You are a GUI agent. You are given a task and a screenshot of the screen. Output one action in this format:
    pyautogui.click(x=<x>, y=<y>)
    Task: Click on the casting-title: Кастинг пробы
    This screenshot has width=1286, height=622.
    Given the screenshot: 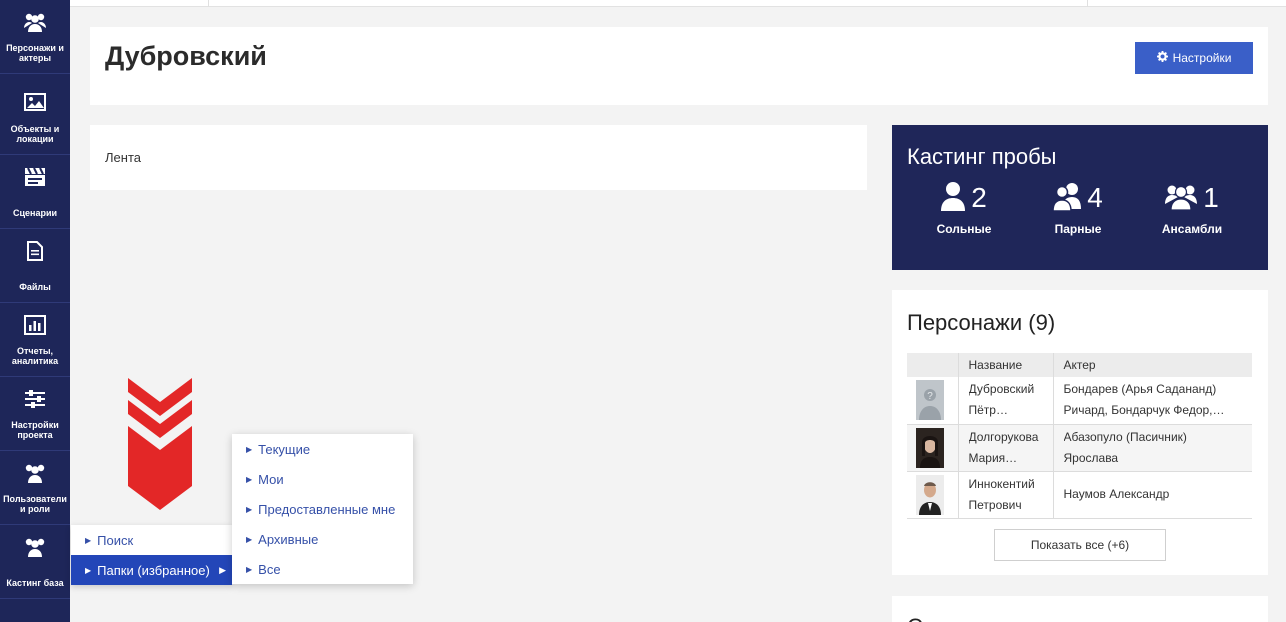 What is the action you would take?
    pyautogui.click(x=982, y=156)
    